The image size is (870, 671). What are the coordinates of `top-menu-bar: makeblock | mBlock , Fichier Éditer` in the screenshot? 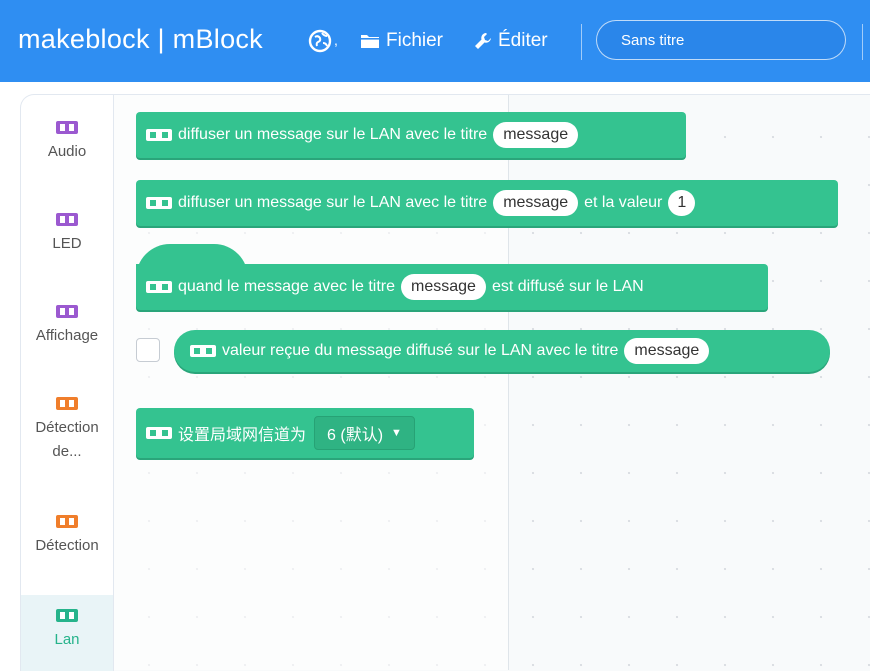 It's located at (435, 41).